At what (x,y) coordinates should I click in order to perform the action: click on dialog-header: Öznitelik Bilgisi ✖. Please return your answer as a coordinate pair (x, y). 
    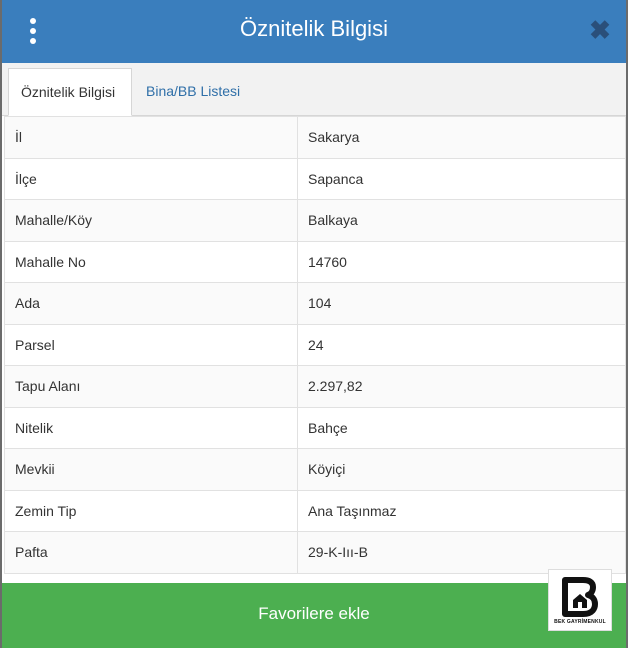
    Looking at the image, I should click on (314, 31).